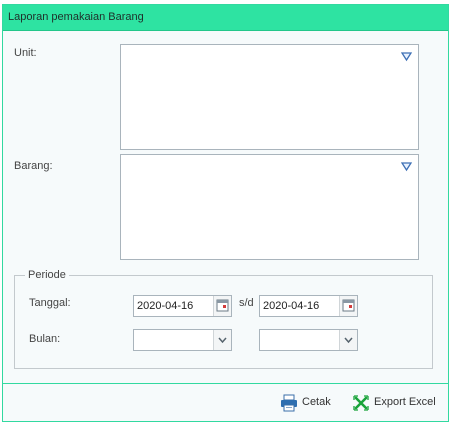  Describe the element at coordinates (76, 17) in the screenshot. I see `panel-title: Laporan pemakaian Barang` at that location.